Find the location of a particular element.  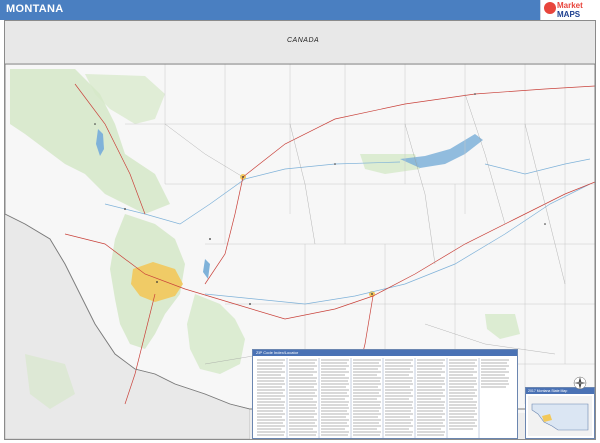

index-header: ZIP Code Index/Locator is located at coordinates (385, 353).